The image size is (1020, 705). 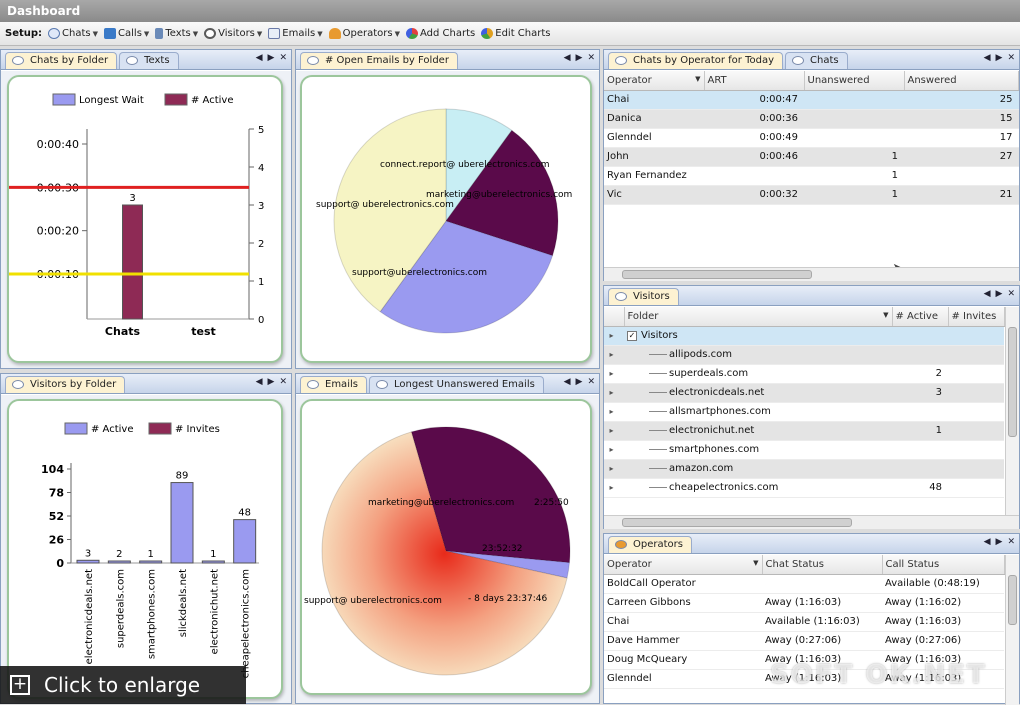 What do you see at coordinates (920, 317) in the screenshot?
I see `column-header-active: # Active` at bounding box center [920, 317].